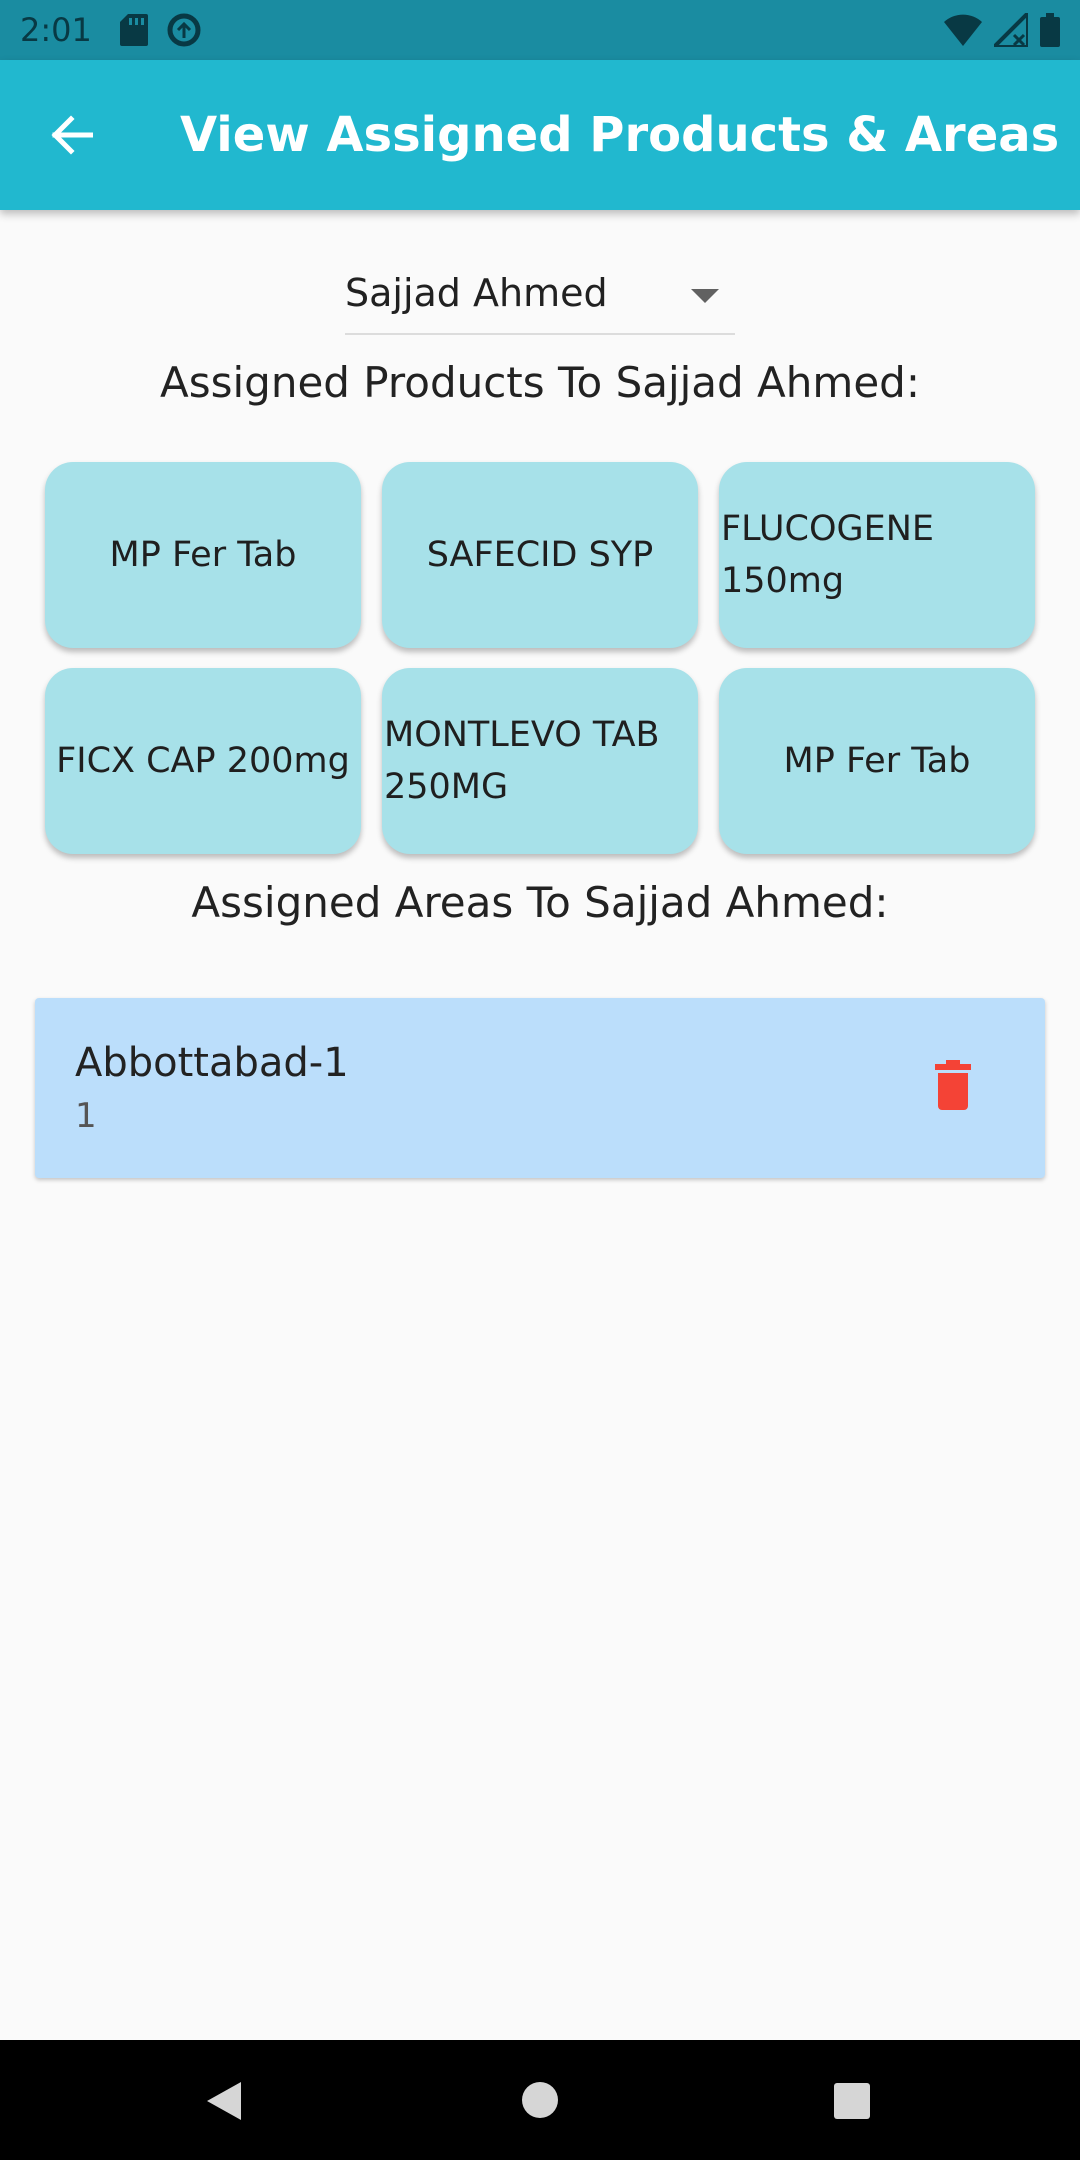  Describe the element at coordinates (1011, 30) in the screenshot. I see `signal-icon` at that location.